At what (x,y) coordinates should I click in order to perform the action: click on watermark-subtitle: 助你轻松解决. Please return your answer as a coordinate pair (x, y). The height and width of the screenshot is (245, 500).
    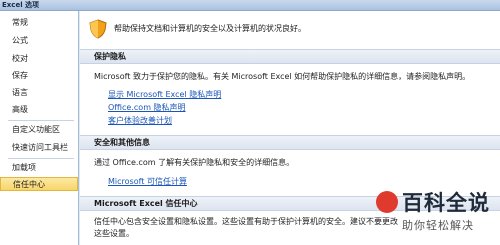
    Looking at the image, I should click on (438, 225).